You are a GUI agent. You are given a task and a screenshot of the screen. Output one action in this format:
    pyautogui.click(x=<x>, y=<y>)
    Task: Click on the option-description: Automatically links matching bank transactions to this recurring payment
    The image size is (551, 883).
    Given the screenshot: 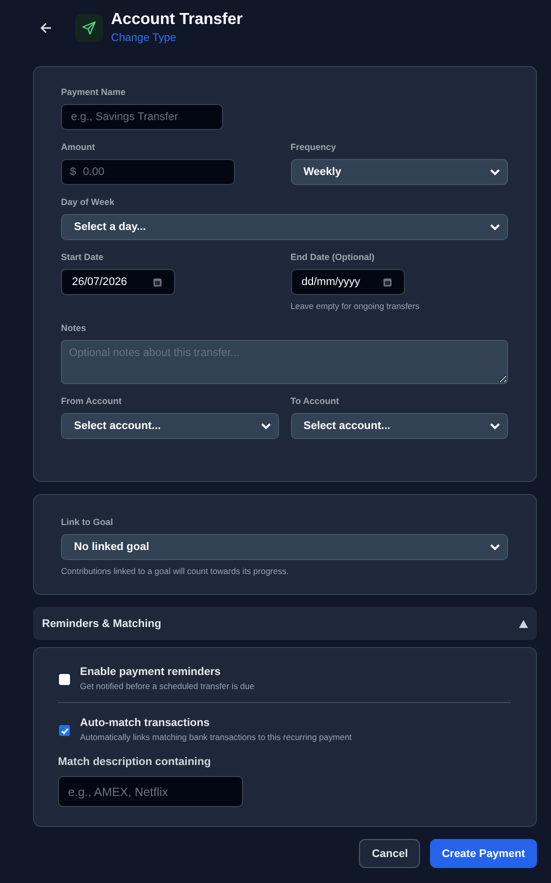 What is the action you would take?
    pyautogui.click(x=216, y=737)
    